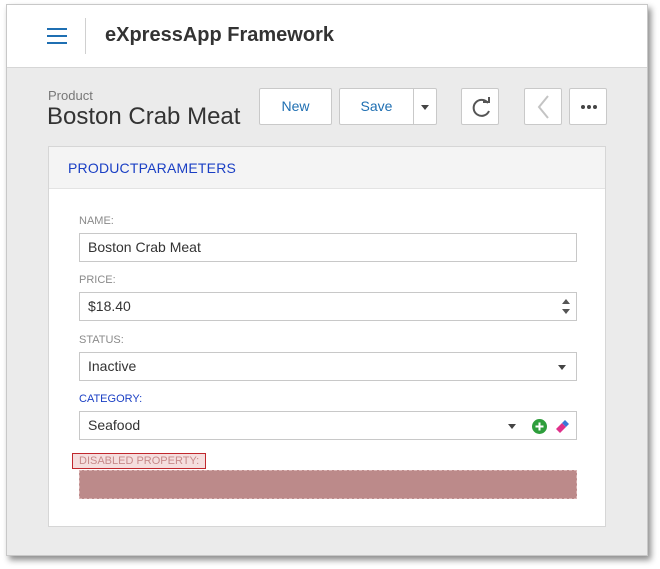  Describe the element at coordinates (97, 280) in the screenshot. I see `price-label: PRICE:` at that location.